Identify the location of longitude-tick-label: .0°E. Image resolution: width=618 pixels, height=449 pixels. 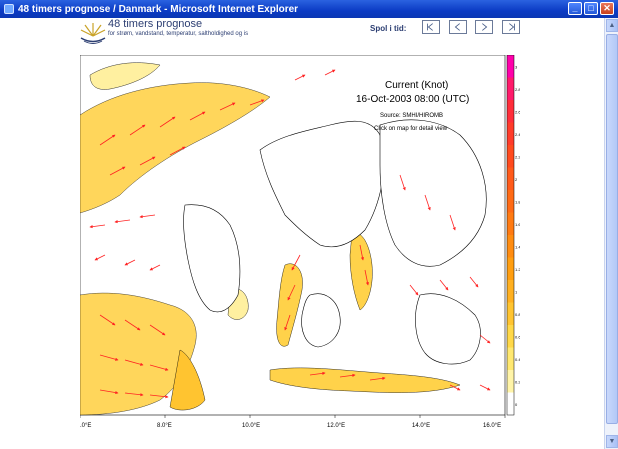
(85, 426).